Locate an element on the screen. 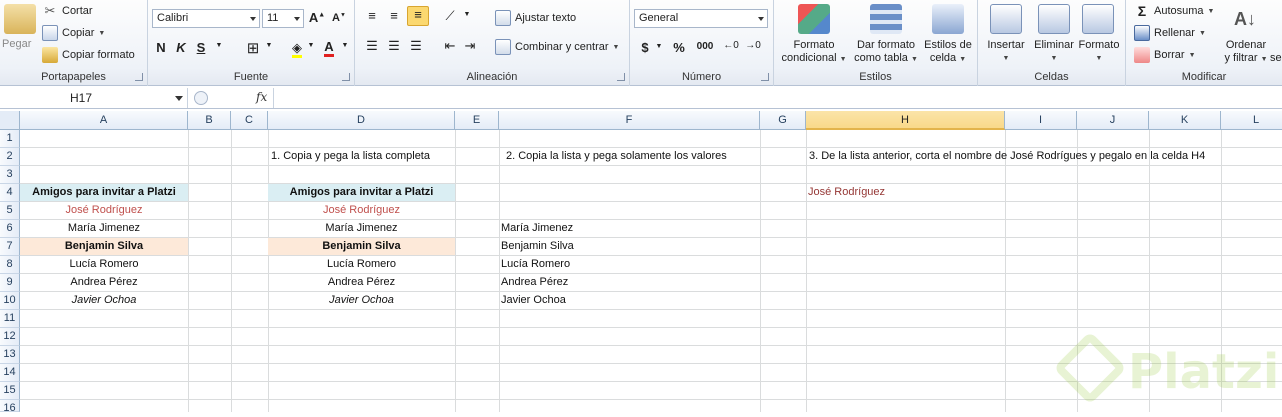 The height and width of the screenshot is (417, 1282). row-header: 8 is located at coordinates (10, 265).